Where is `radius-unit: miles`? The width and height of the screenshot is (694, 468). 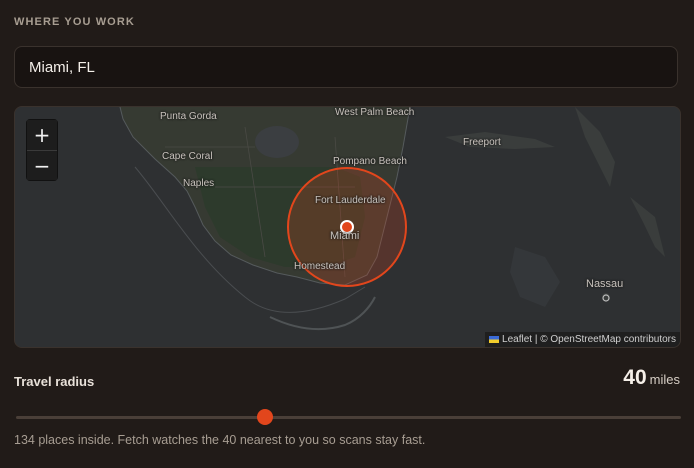 radius-unit: miles is located at coordinates (664, 379).